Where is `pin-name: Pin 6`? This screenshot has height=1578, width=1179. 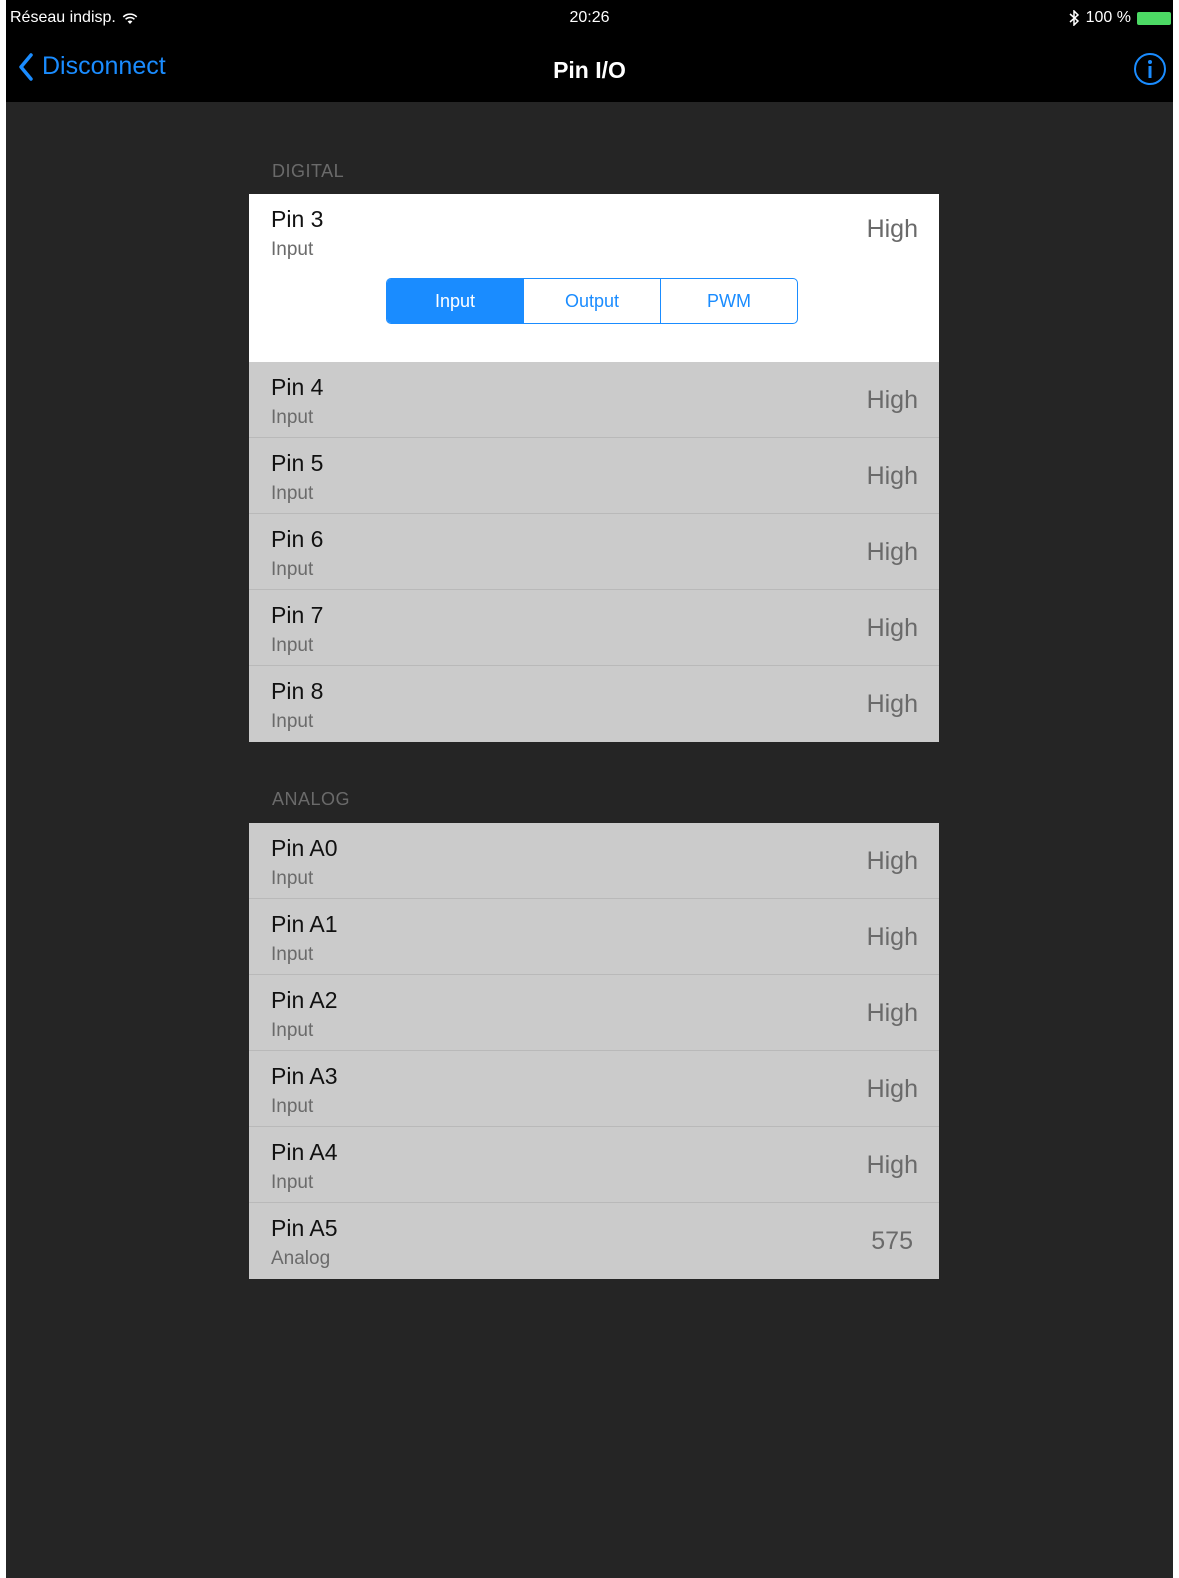
pin-name: Pin 6 is located at coordinates (297, 539).